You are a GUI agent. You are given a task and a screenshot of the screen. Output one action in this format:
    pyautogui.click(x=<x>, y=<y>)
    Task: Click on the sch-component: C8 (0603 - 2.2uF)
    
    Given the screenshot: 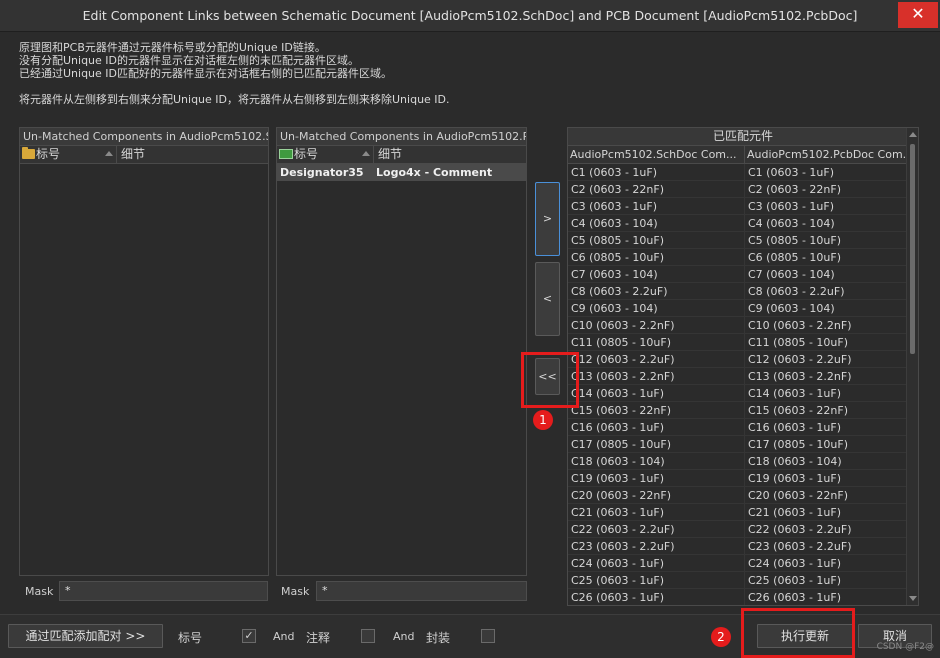 What is the action you would take?
    pyautogui.click(x=656, y=291)
    